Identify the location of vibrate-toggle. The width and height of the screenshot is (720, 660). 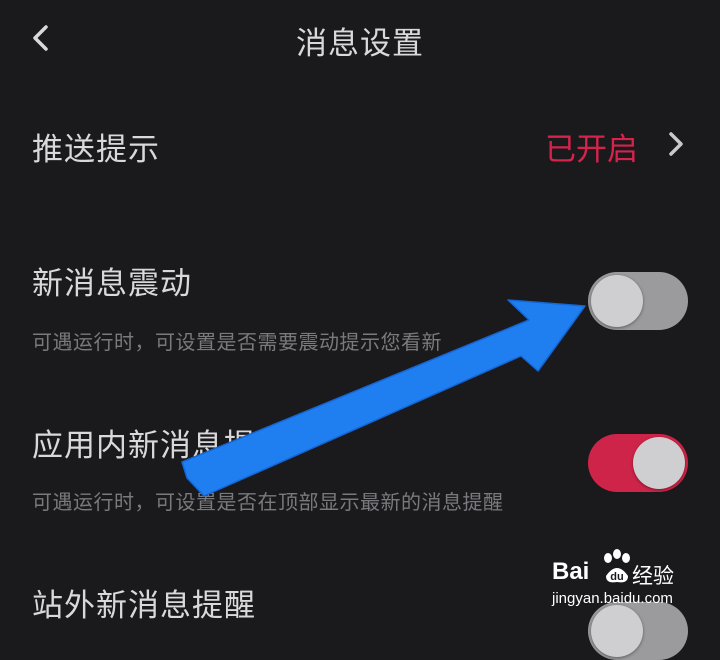
(638, 301).